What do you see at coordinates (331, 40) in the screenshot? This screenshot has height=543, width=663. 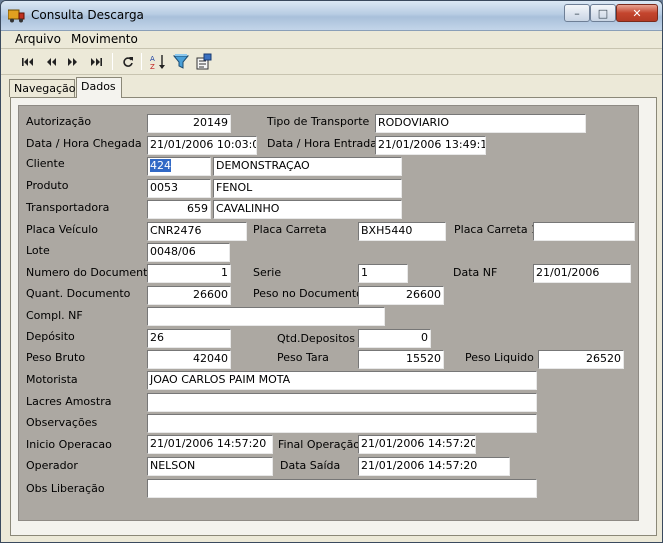 I see `menu-bar: Arquivo Movimento` at bounding box center [331, 40].